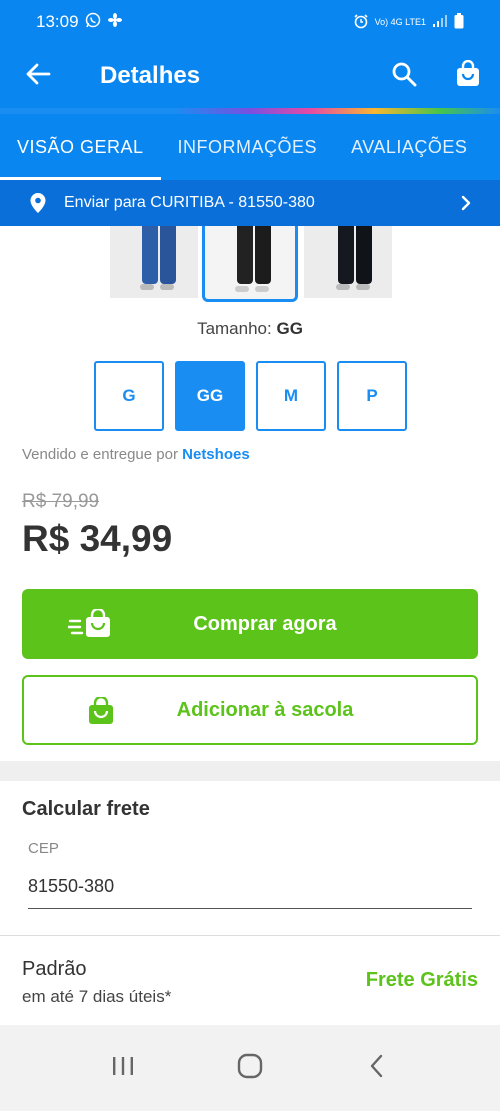 This screenshot has height=1111, width=500. What do you see at coordinates (38, 203) in the screenshot?
I see `location-pin-icon` at bounding box center [38, 203].